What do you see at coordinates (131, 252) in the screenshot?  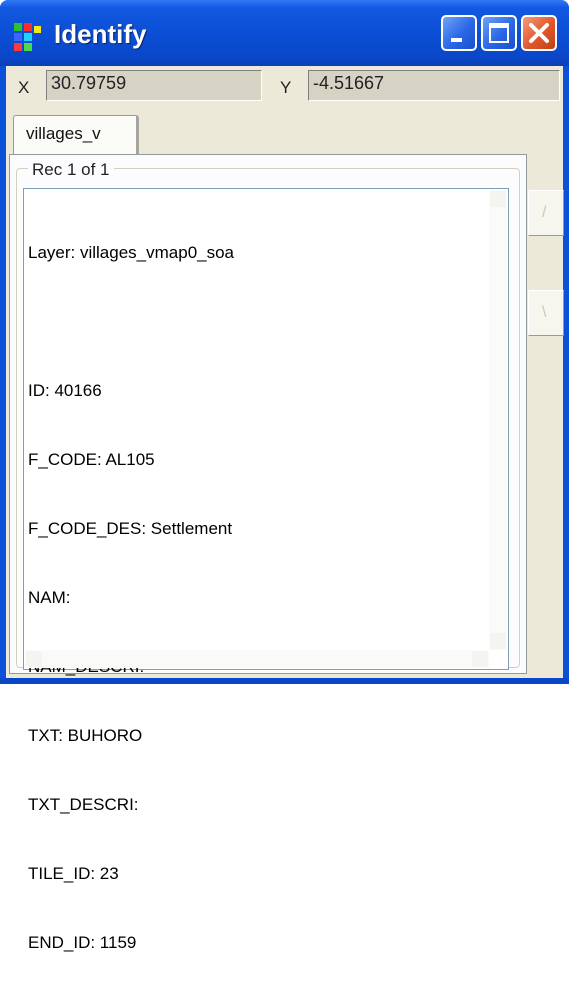 I see `attribute-line: Layer: villages_vmap0_soa` at bounding box center [131, 252].